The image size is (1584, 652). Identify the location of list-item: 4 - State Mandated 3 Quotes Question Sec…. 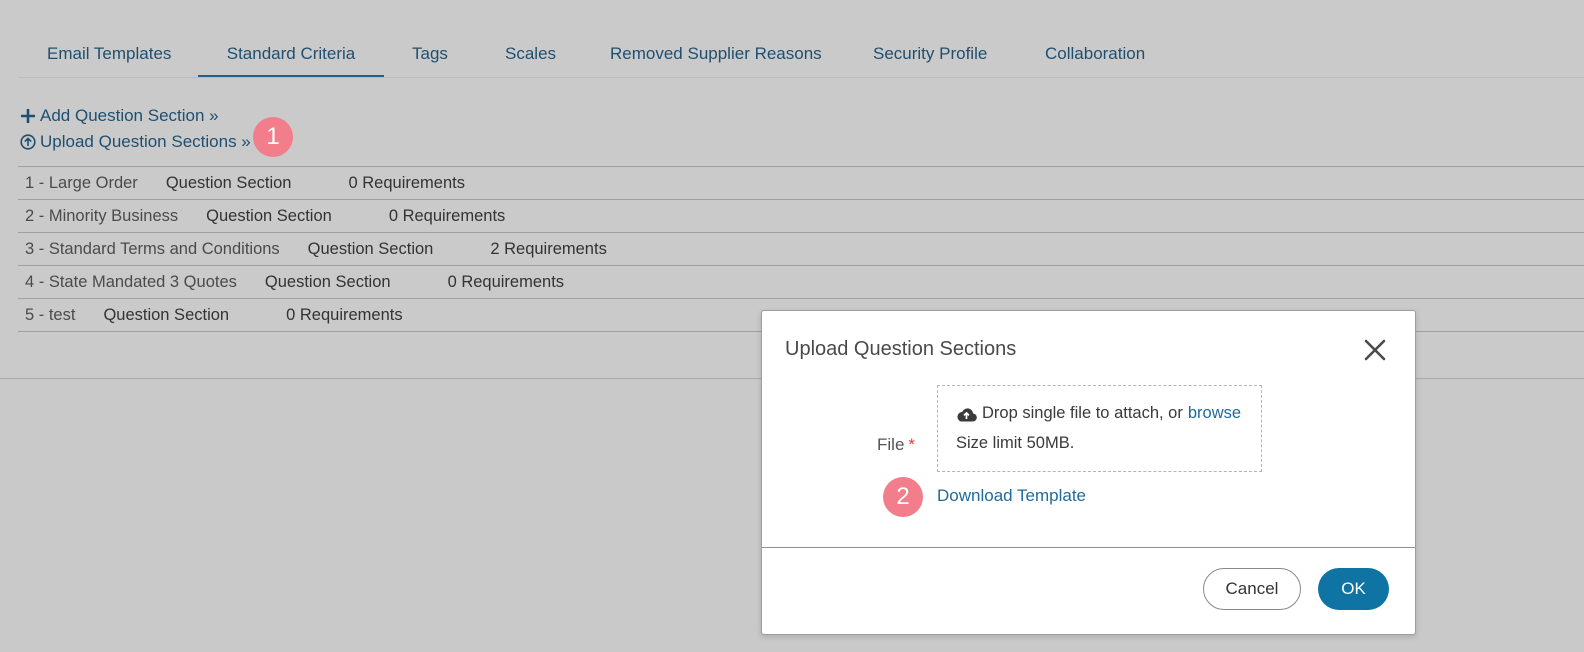
(801, 281).